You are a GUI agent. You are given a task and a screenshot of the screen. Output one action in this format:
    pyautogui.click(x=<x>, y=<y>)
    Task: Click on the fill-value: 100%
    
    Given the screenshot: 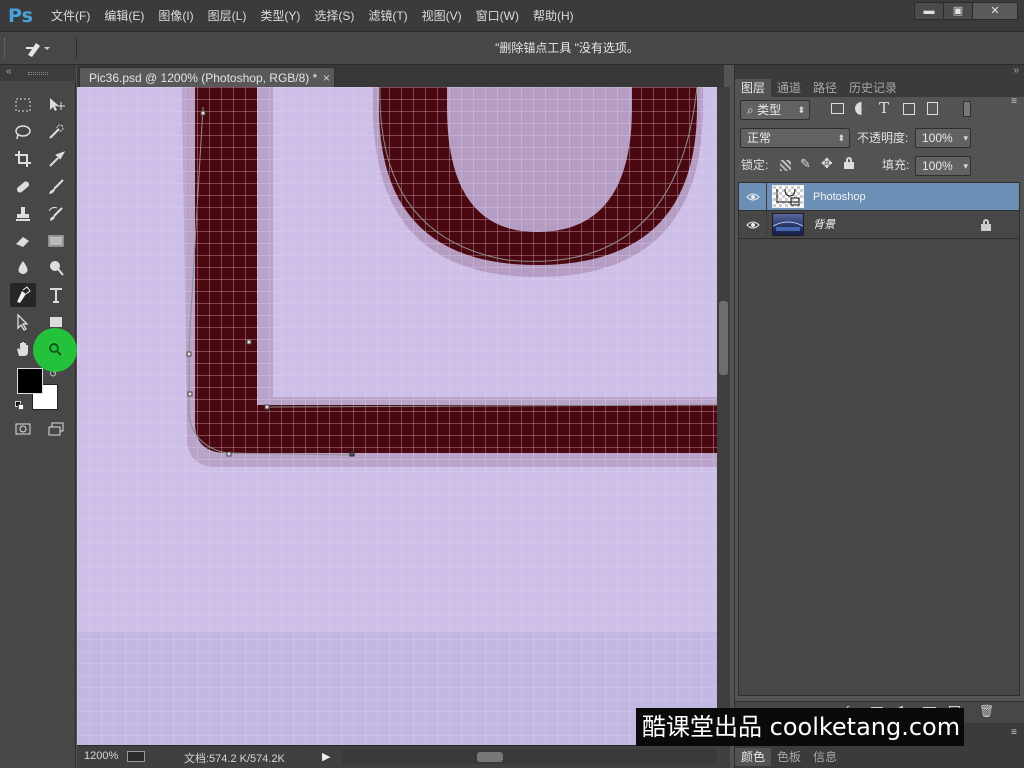 What is the action you would take?
    pyautogui.click(x=937, y=166)
    